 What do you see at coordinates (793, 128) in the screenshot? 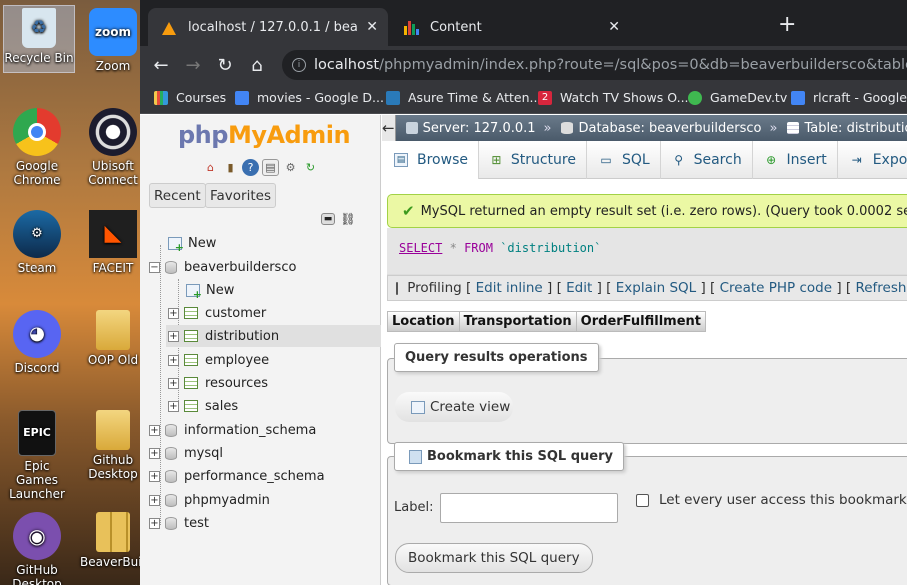
I see `table-icon` at bounding box center [793, 128].